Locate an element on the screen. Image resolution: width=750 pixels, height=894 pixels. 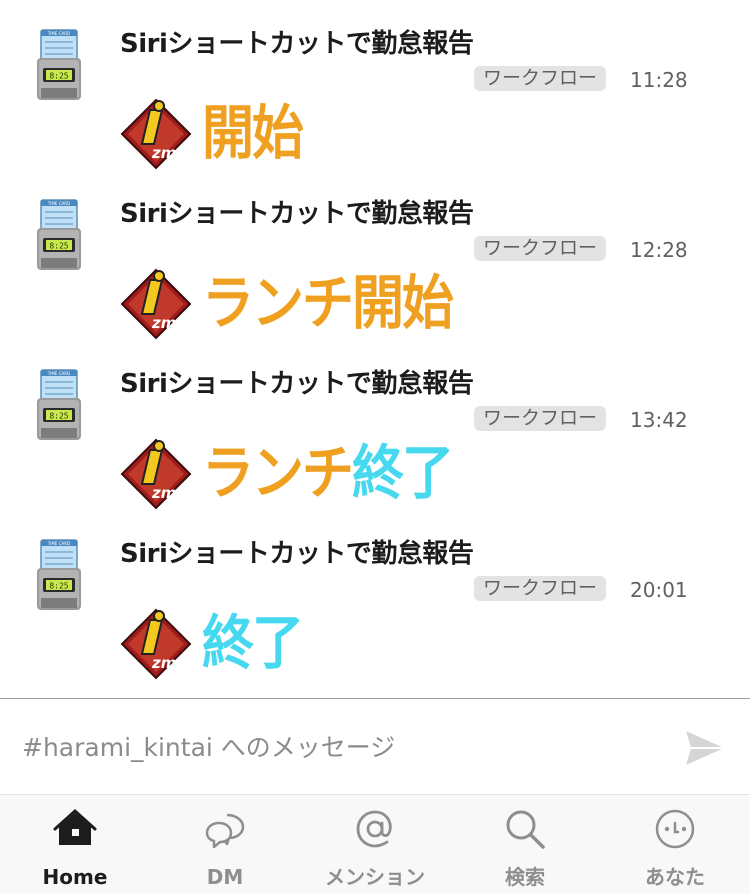
tab-label: 検索 is located at coordinates (525, 877).